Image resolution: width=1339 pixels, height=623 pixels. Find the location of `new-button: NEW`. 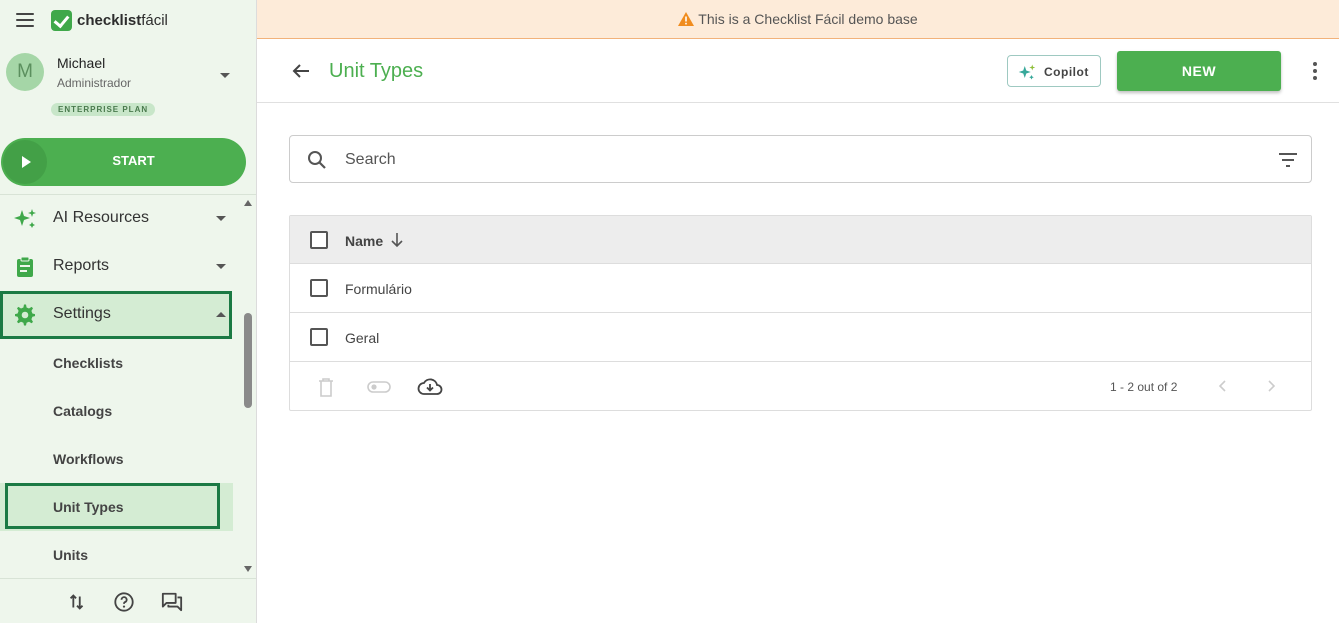

new-button: NEW is located at coordinates (1199, 71).